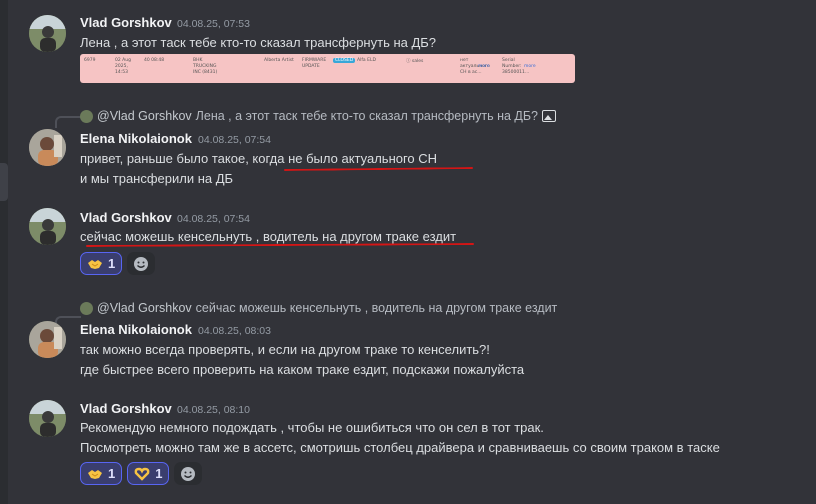  What do you see at coordinates (378, 169) in the screenshot?
I see `annotation-underline` at bounding box center [378, 169].